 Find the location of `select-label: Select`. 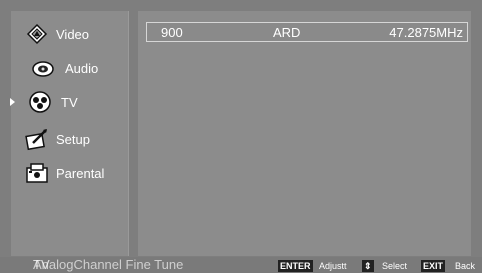

select-label: Select is located at coordinates (395, 266).